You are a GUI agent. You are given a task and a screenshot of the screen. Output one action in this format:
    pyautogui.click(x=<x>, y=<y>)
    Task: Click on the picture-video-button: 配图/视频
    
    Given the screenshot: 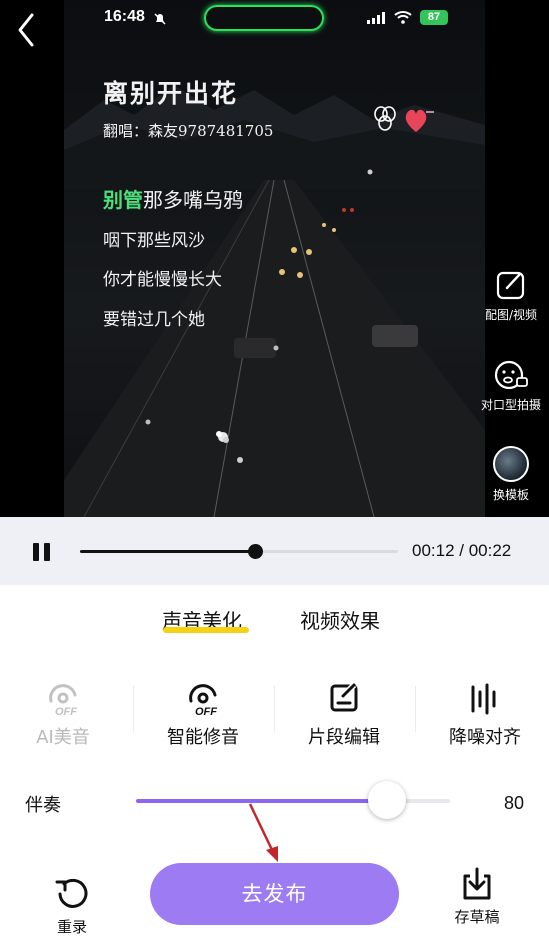 What is the action you would take?
    pyautogui.click(x=510, y=295)
    